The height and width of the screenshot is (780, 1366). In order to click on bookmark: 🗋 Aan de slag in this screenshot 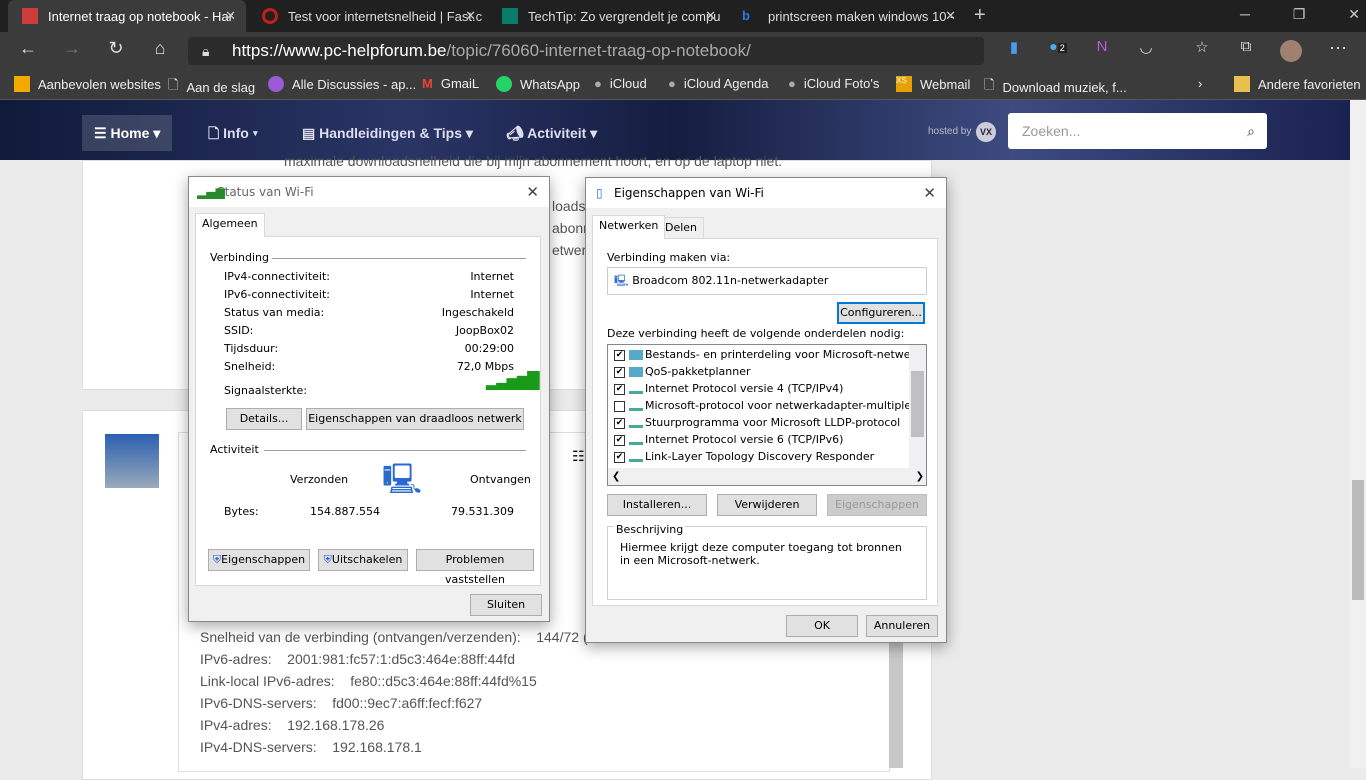, I will do `click(211, 87)`.